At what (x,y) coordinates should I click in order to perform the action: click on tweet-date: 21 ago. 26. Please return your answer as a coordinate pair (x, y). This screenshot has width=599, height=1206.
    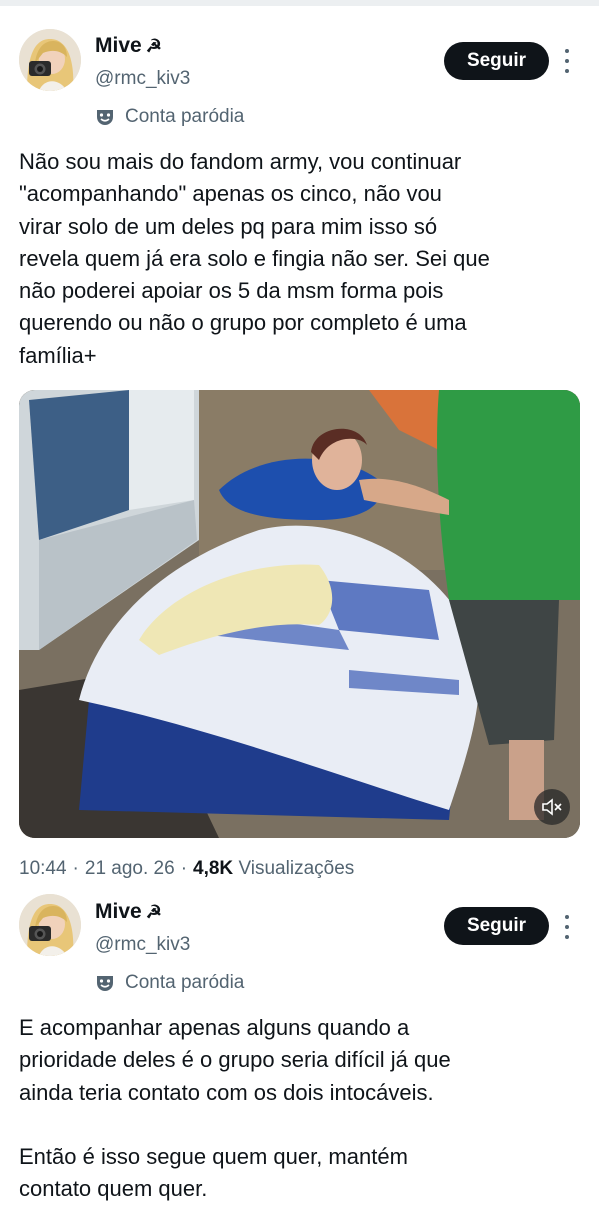
    Looking at the image, I should click on (130, 869).